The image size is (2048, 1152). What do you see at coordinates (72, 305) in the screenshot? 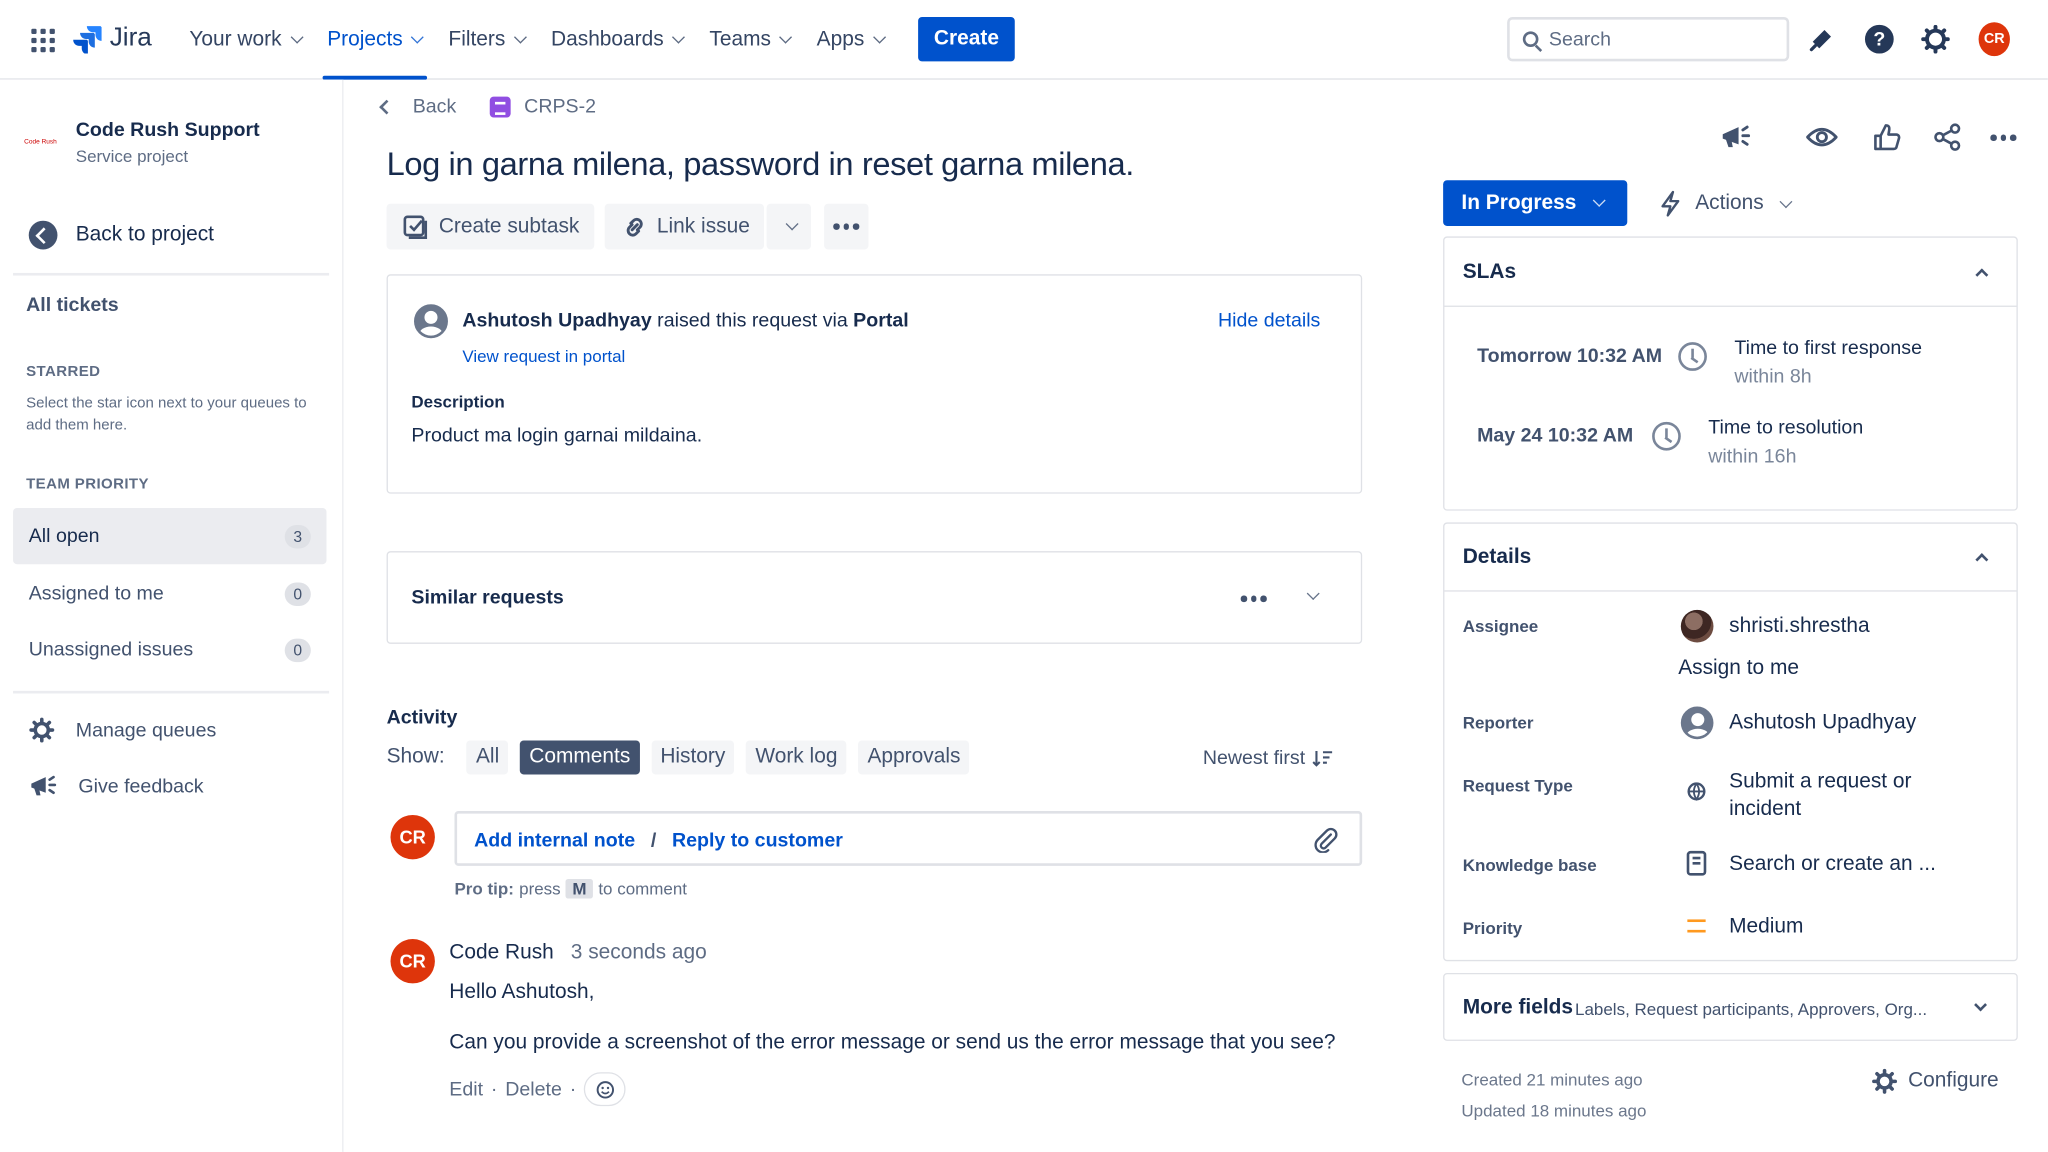
I see `all-tickets-link: All tickets` at bounding box center [72, 305].